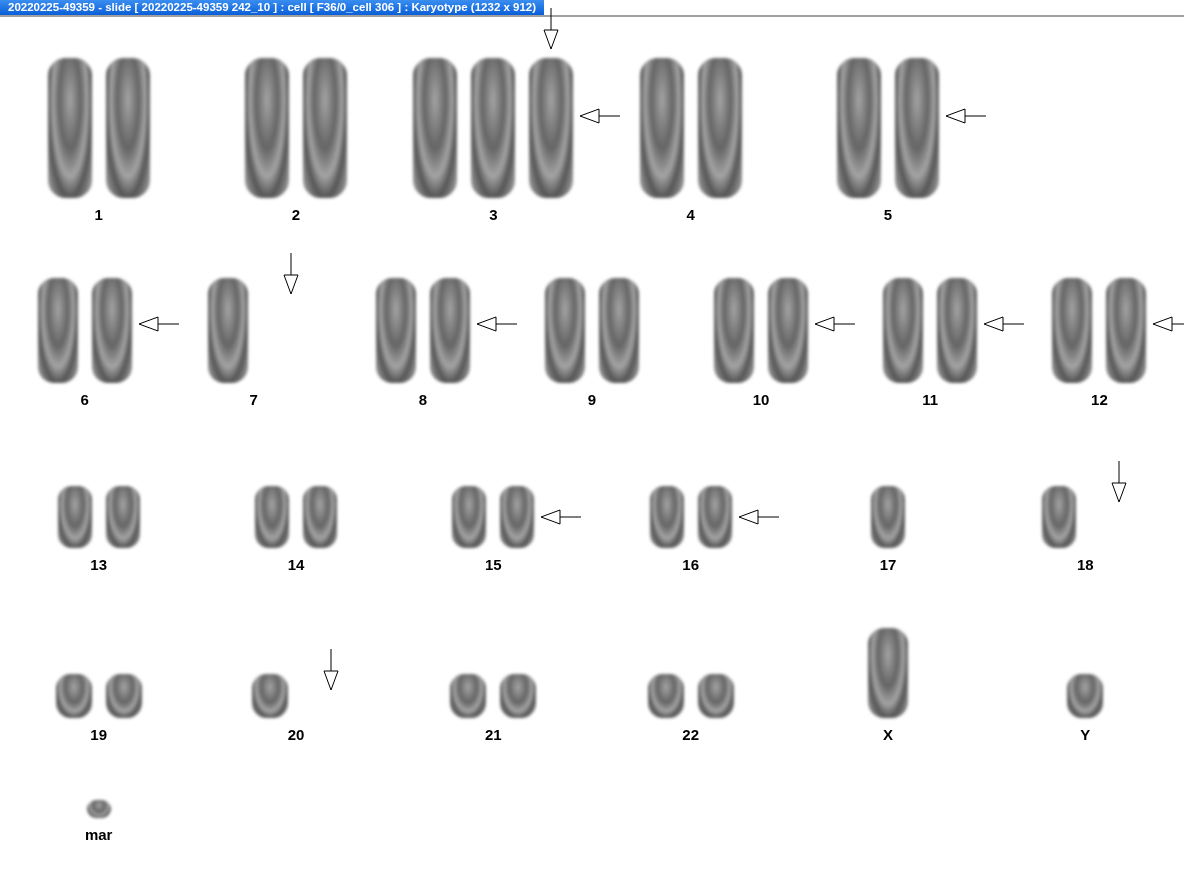 This screenshot has height=894, width=1184. I want to click on chromosome-label: 21, so click(493, 734).